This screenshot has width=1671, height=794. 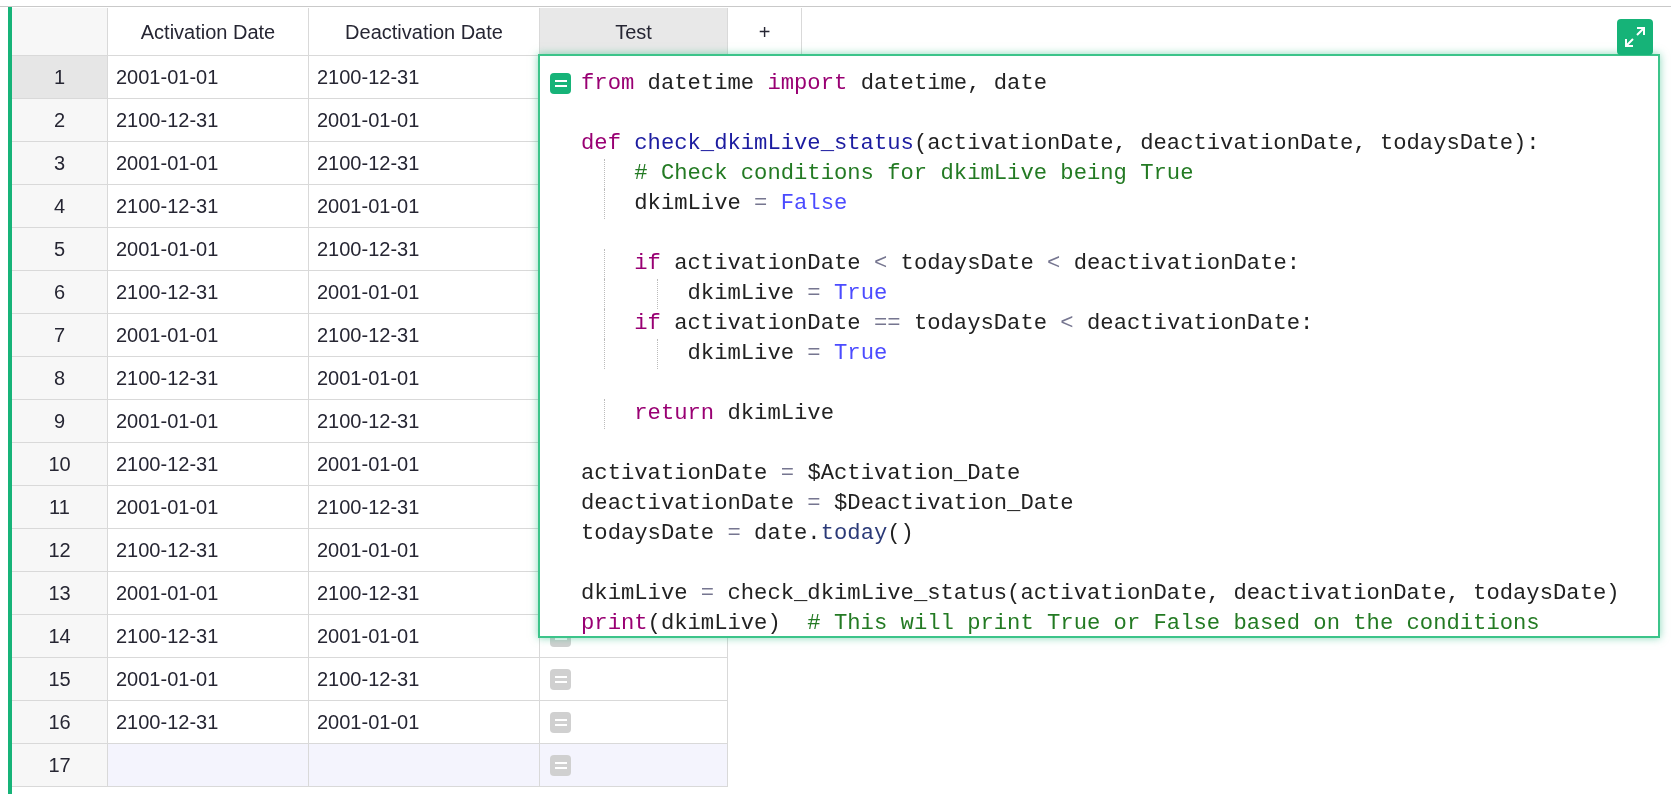 I want to click on row-number: 1, so click(x=60, y=77).